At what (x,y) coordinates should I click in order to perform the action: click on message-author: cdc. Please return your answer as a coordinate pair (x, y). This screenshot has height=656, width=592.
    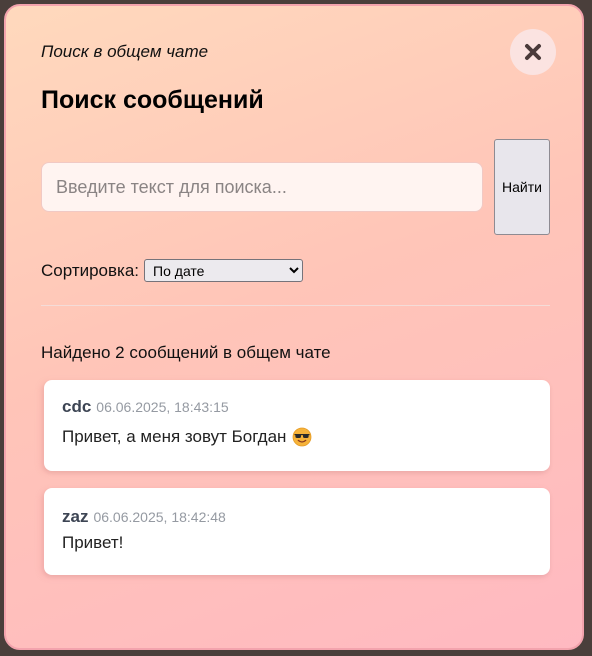
    Looking at the image, I should click on (77, 406).